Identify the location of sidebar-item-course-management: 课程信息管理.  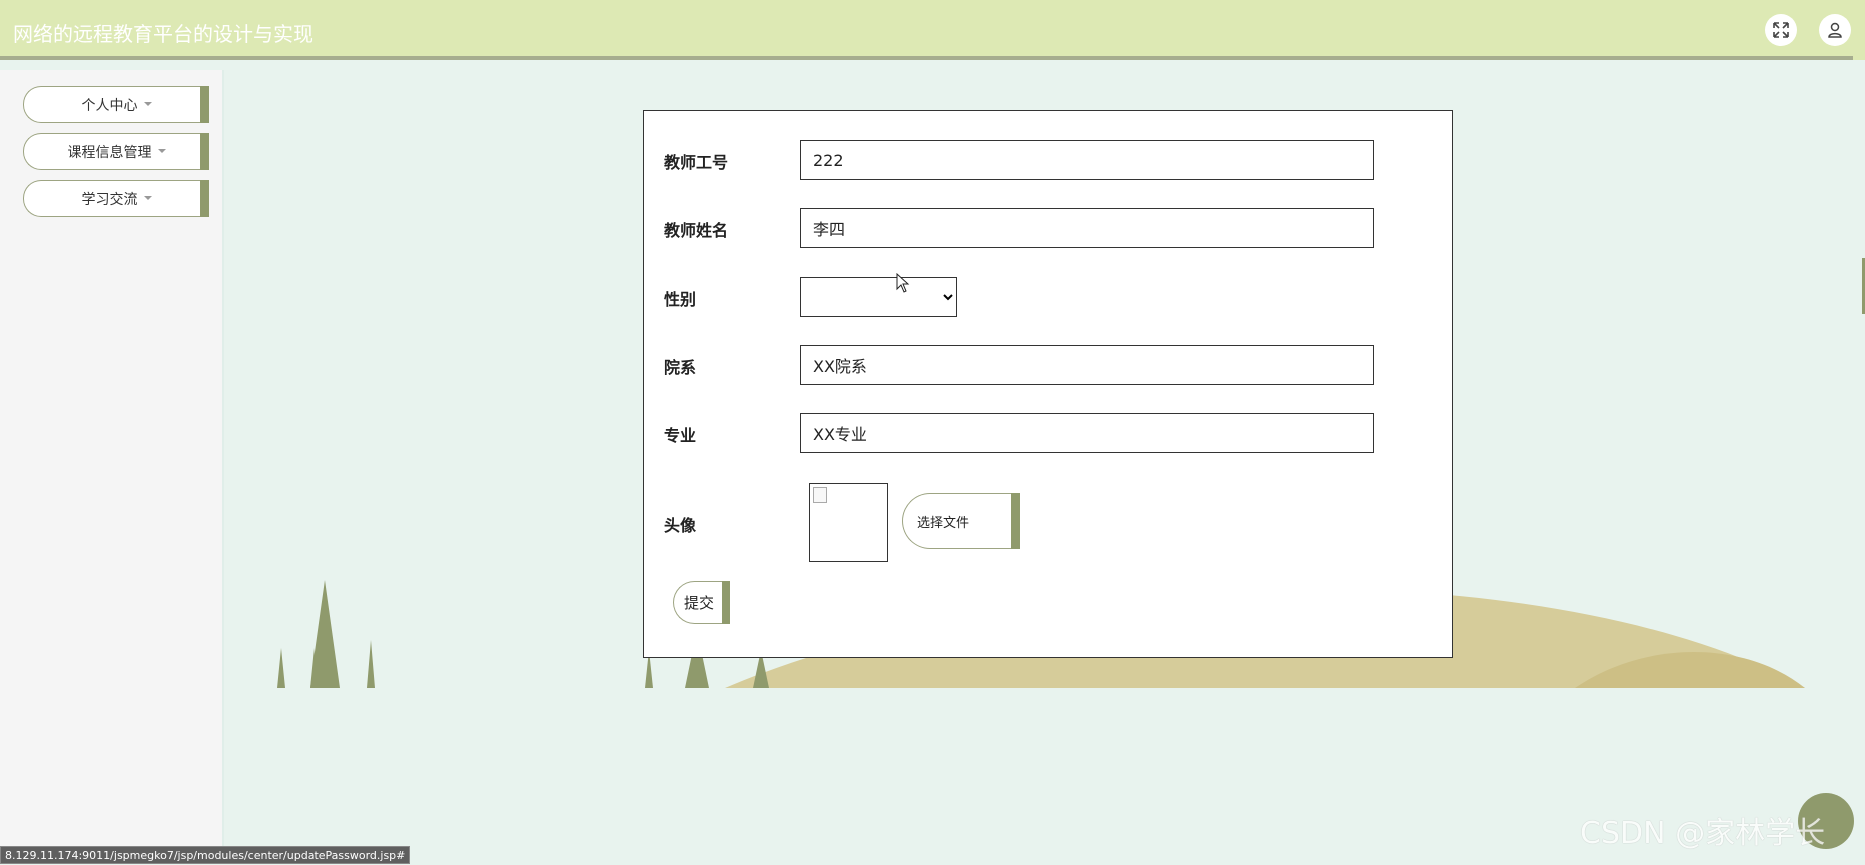
(116, 151).